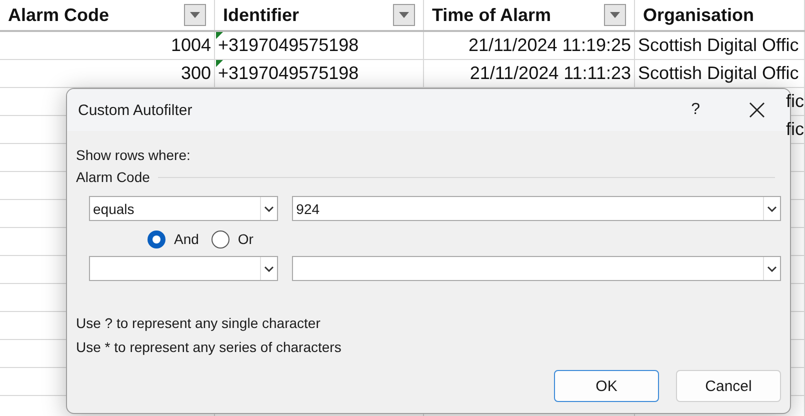  What do you see at coordinates (246, 239) in the screenshot?
I see `radio-label: Or` at bounding box center [246, 239].